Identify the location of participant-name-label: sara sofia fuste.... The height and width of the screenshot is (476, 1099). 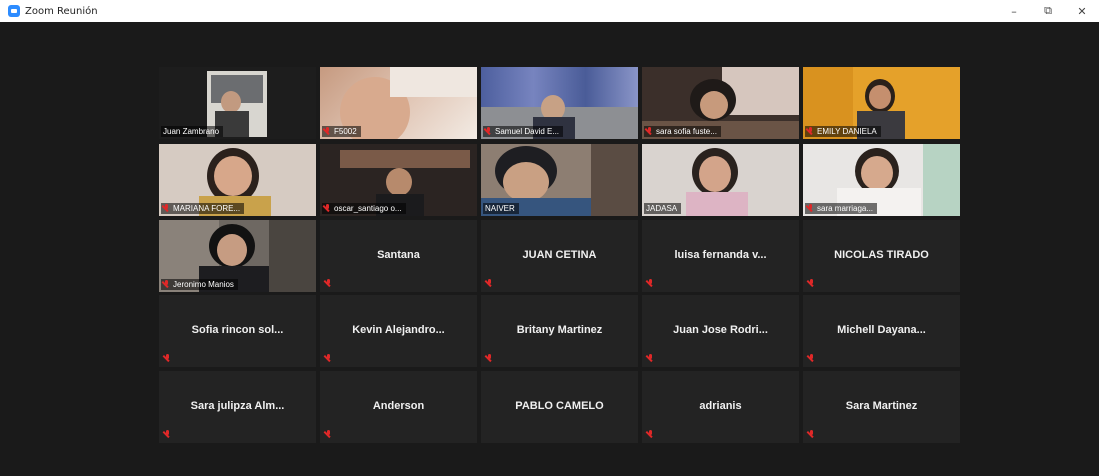
(682, 131).